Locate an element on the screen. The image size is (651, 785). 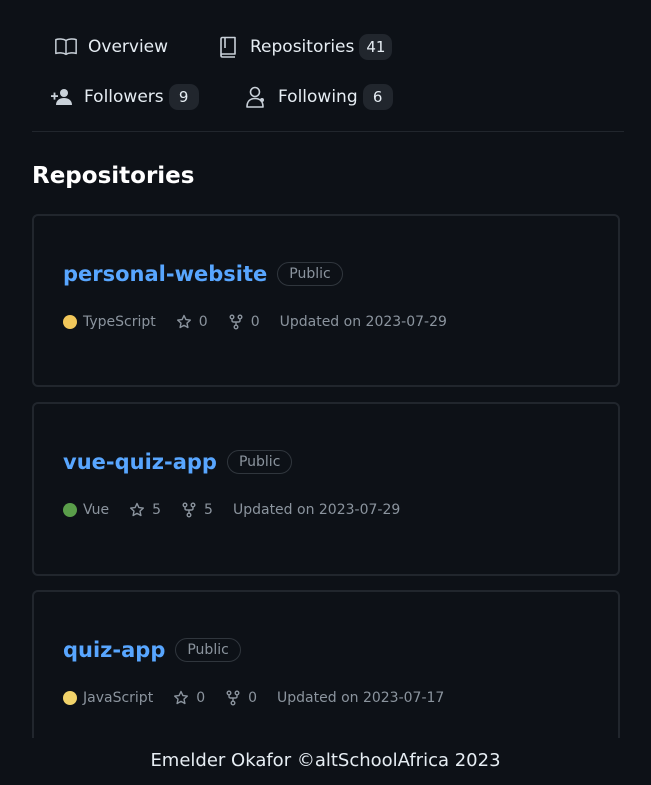
nav-followers: Followers 9 is located at coordinates (124, 97).